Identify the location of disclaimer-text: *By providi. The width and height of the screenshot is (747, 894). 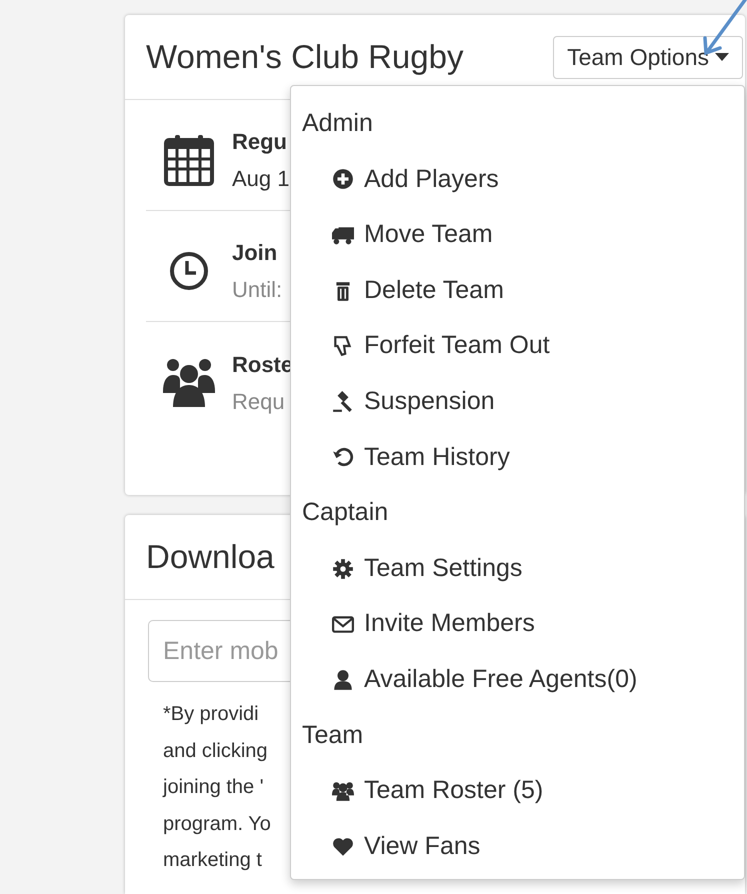
(211, 714).